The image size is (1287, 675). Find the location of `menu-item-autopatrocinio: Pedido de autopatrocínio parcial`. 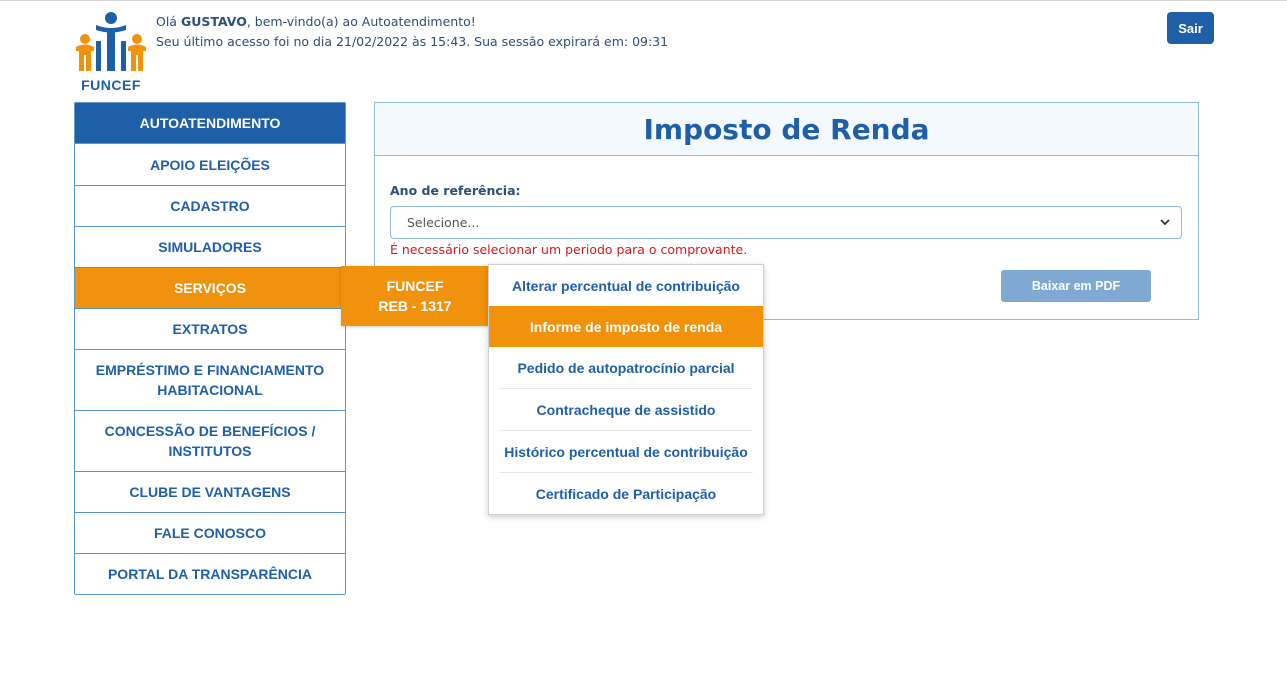

menu-item-autopatrocinio: Pedido de autopatrocínio parcial is located at coordinates (626, 367).